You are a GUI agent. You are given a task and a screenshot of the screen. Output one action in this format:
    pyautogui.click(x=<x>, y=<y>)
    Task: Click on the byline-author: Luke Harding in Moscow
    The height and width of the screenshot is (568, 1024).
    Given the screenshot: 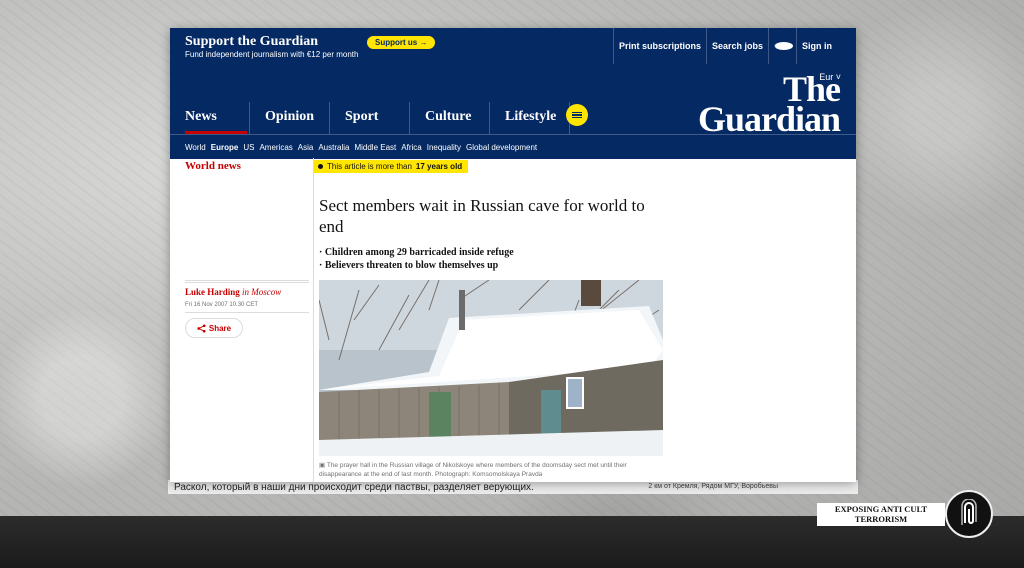 What is the action you would take?
    pyautogui.click(x=247, y=292)
    